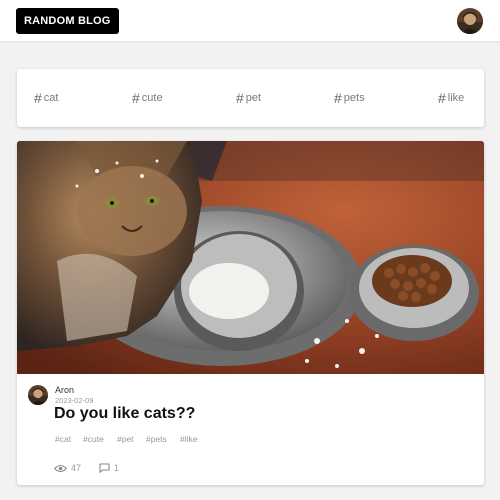 This screenshot has width=500, height=500. Describe the element at coordinates (125, 439) in the screenshot. I see `post-tag-pet: #pet` at that location.